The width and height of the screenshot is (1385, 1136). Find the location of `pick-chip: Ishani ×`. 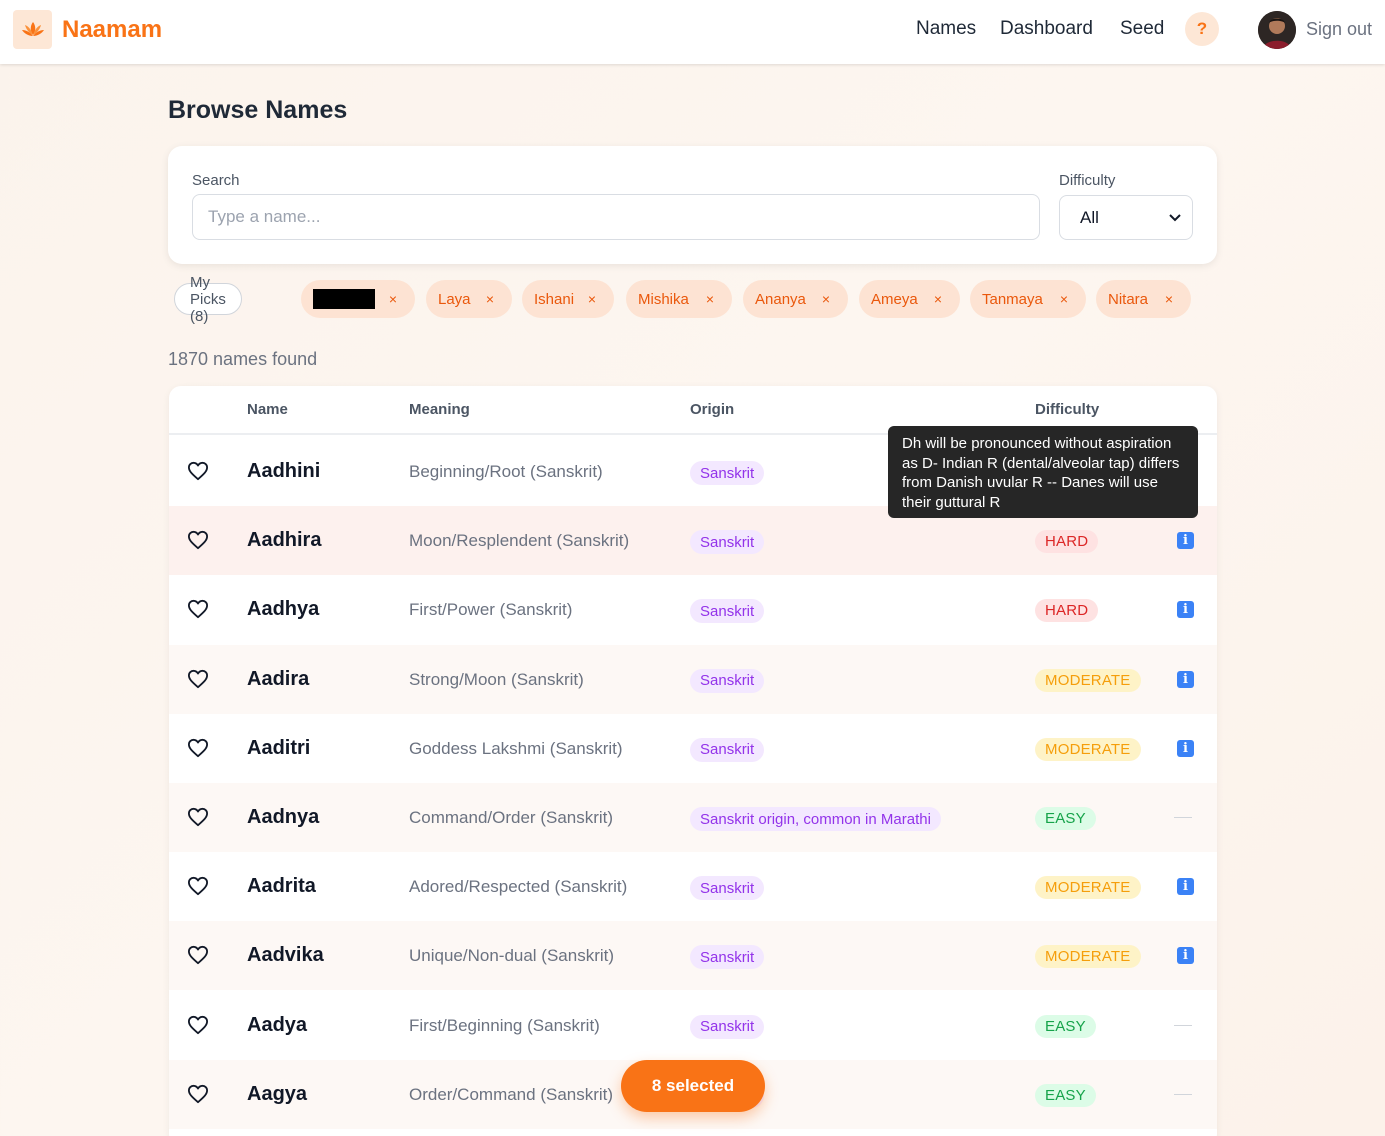

pick-chip: Ishani × is located at coordinates (568, 299).